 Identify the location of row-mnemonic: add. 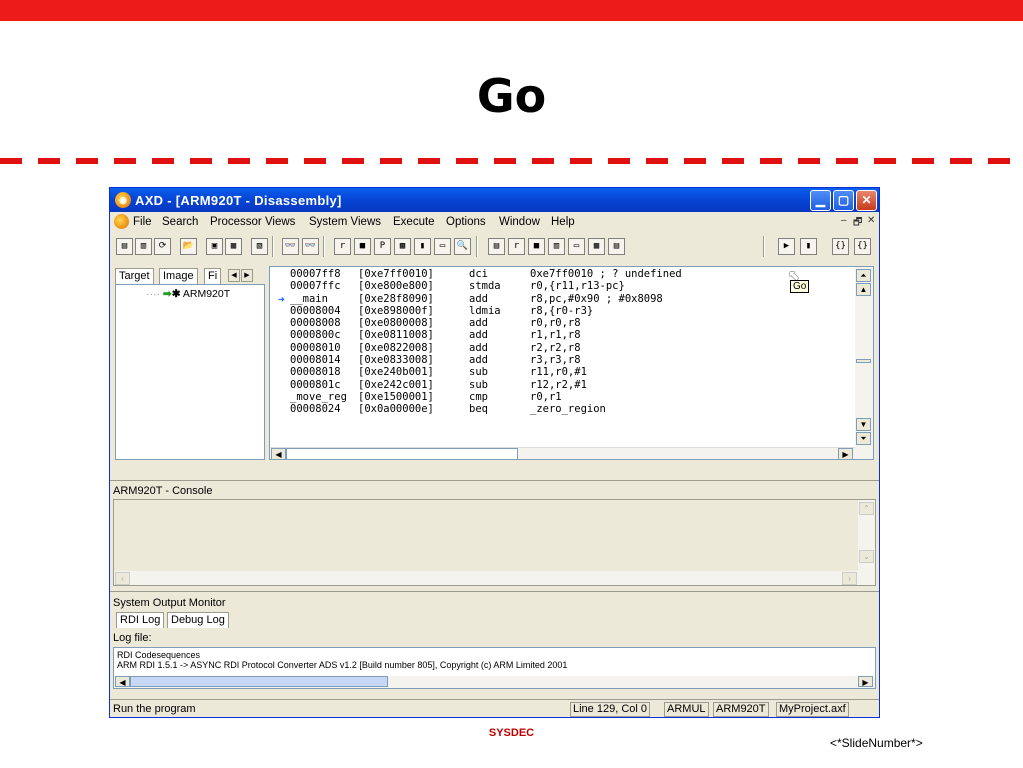
(478, 323).